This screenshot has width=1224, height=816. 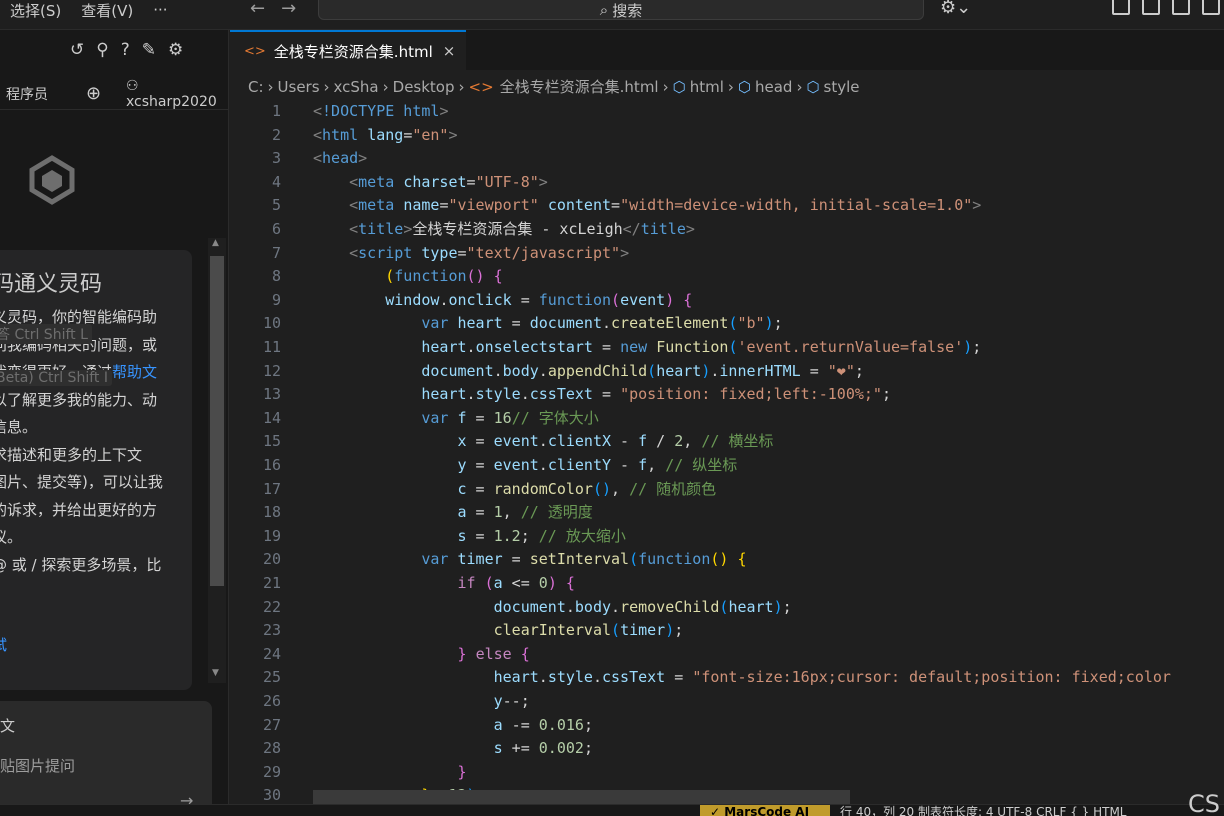 I want to click on code-line: 6 <title>全栈专栏资源合集 - xcLeigh</title>, so click(x=727, y=230).